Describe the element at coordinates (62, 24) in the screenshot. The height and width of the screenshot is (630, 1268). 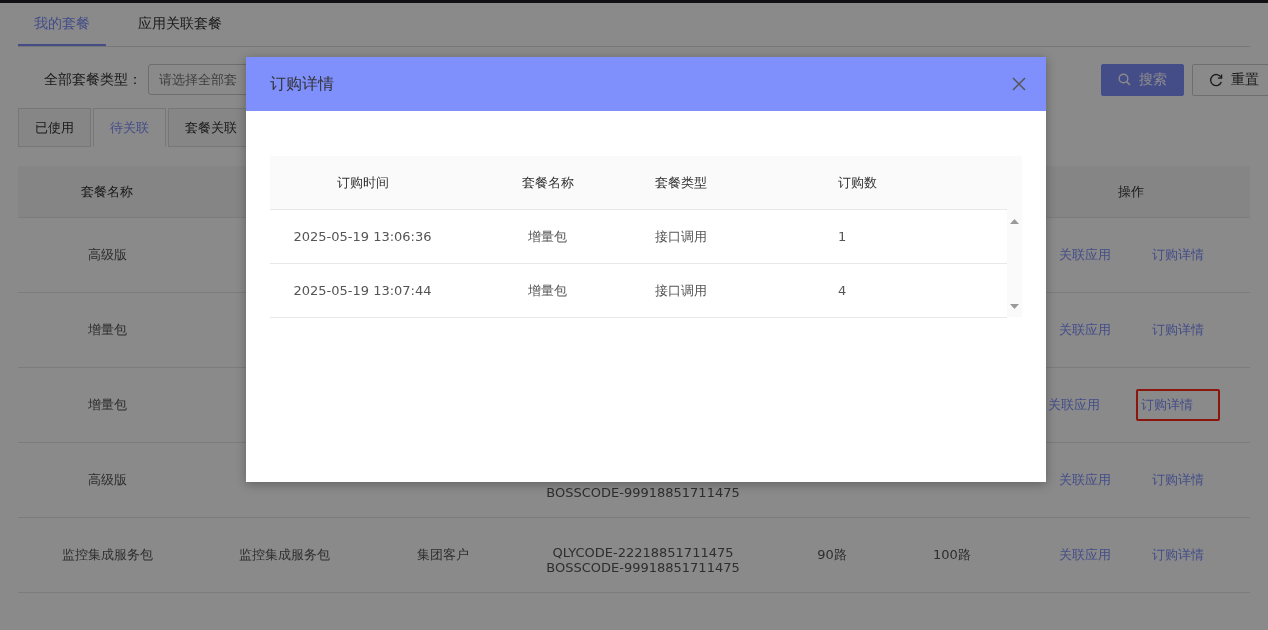
I see `page-tab: 我的套餐` at that location.